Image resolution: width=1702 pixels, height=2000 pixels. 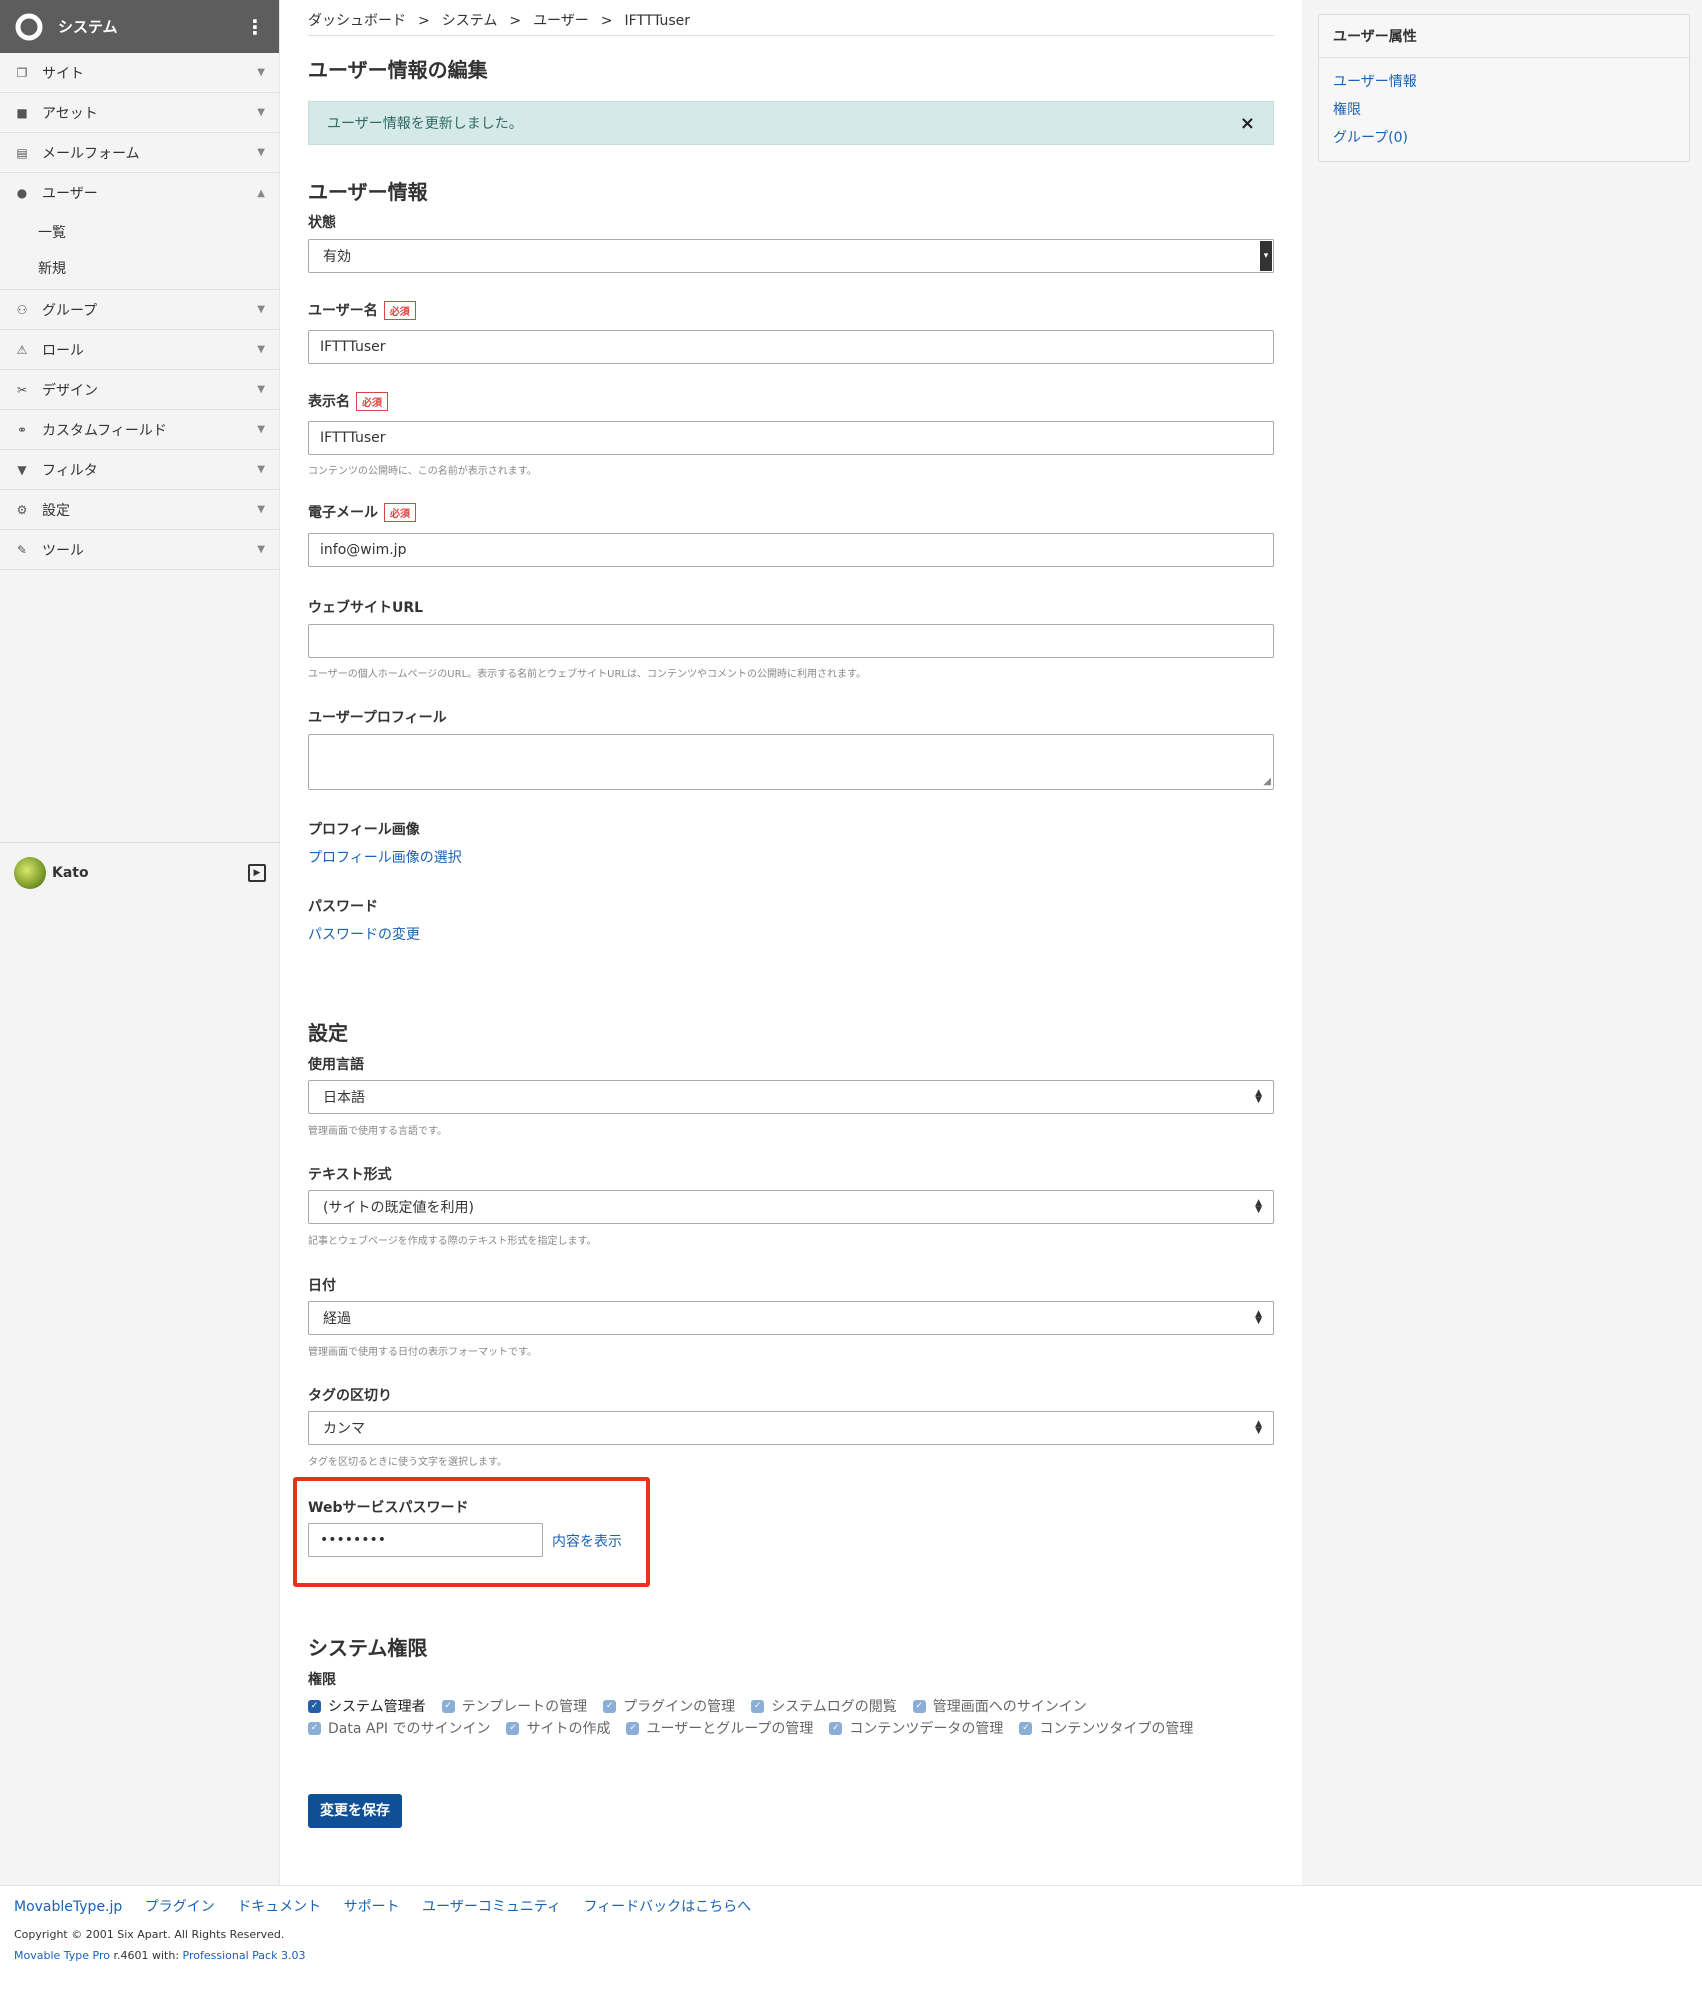 I want to click on alert-message: ユーザー情報を更新しました。, so click(x=425, y=124).